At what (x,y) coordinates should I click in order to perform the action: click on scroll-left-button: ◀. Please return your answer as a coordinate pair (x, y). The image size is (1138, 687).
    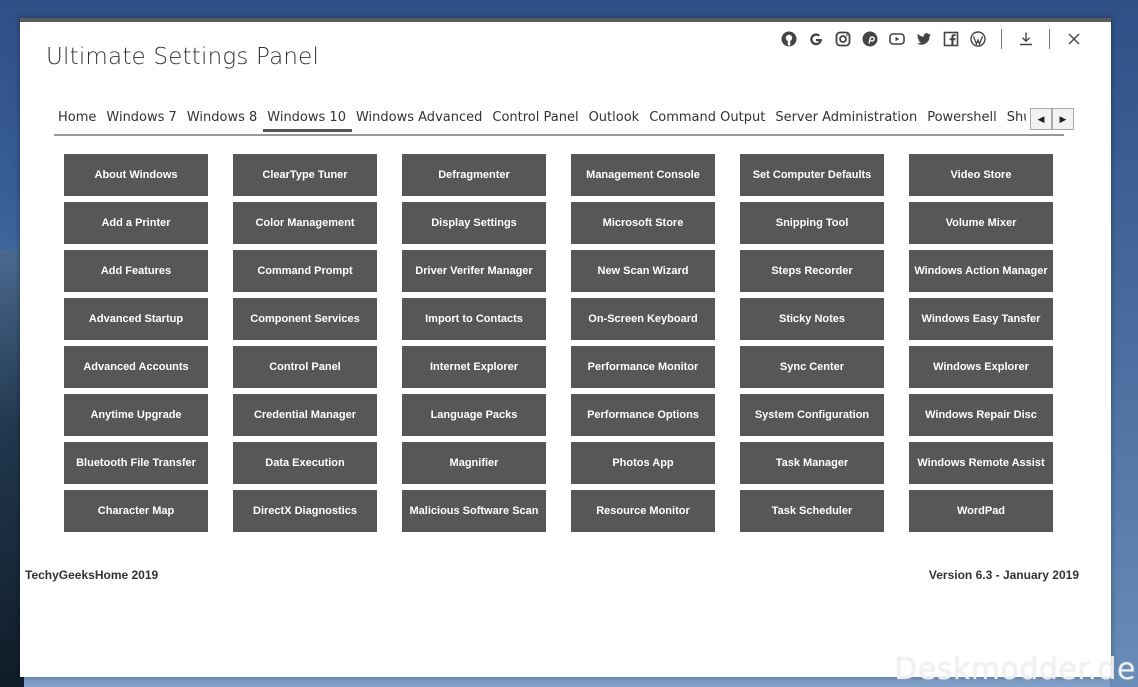
    Looking at the image, I should click on (1041, 119).